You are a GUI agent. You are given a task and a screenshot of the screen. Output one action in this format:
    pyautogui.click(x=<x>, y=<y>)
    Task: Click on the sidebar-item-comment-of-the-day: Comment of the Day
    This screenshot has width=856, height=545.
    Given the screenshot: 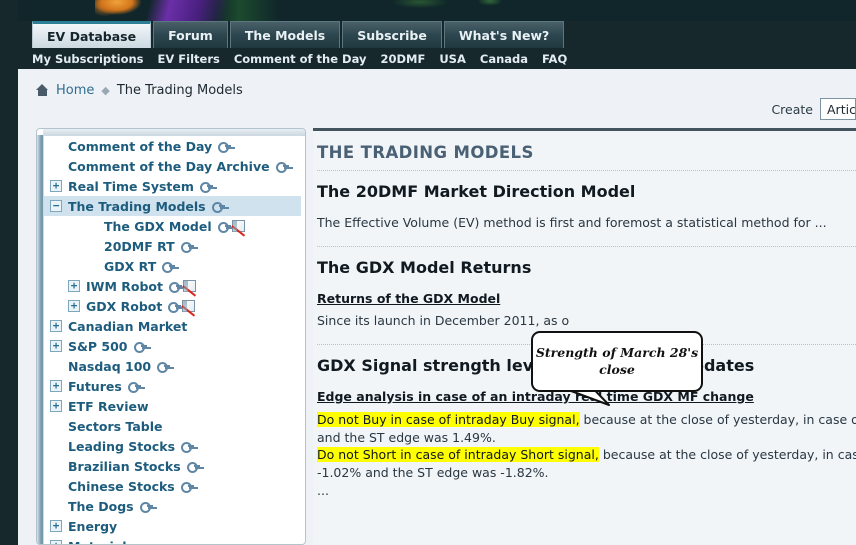 What is the action you would take?
    pyautogui.click(x=172, y=146)
    